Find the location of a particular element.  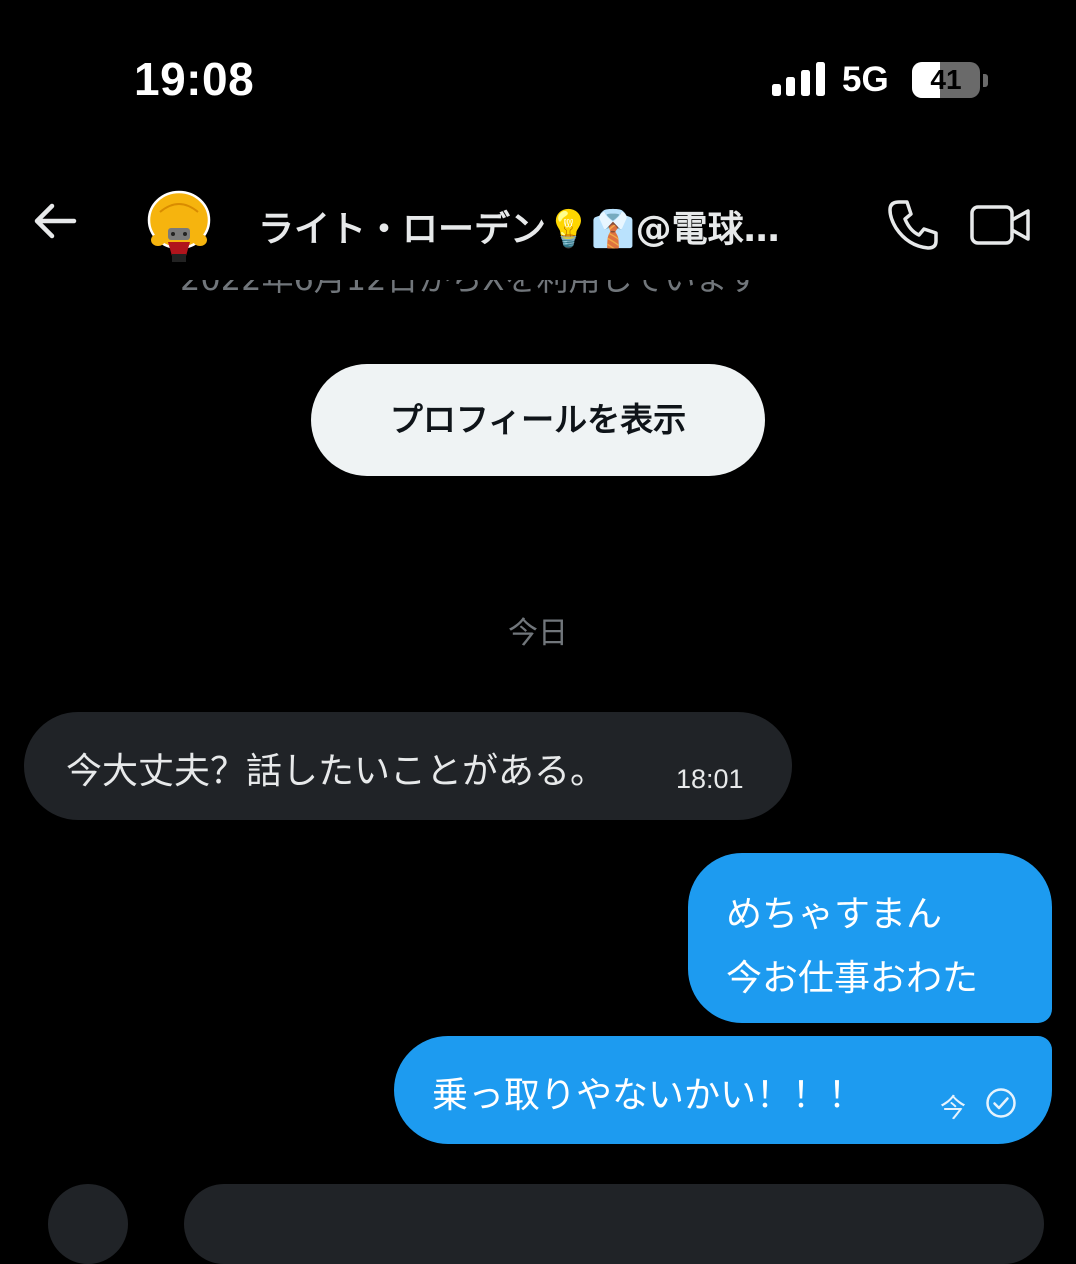

message-input is located at coordinates (614, 1224).